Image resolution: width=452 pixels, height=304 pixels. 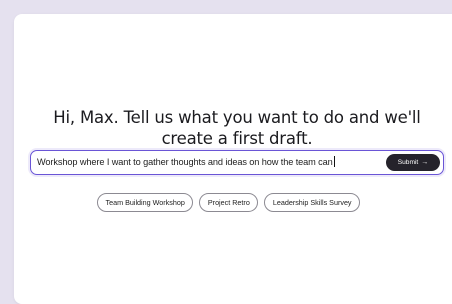 What do you see at coordinates (145, 202) in the screenshot?
I see `suggestion-chip-team-building-workshop: Team Building Workshop` at bounding box center [145, 202].